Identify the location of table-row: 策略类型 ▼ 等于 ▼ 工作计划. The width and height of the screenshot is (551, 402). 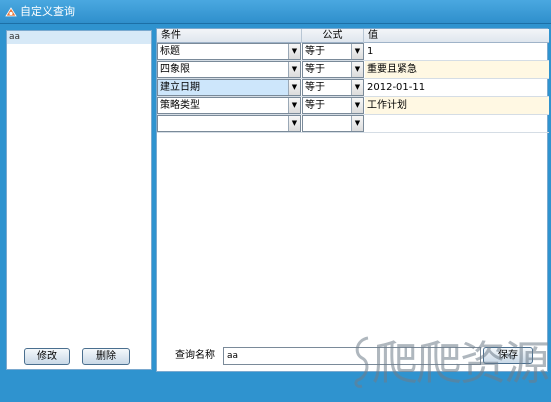
(353, 106).